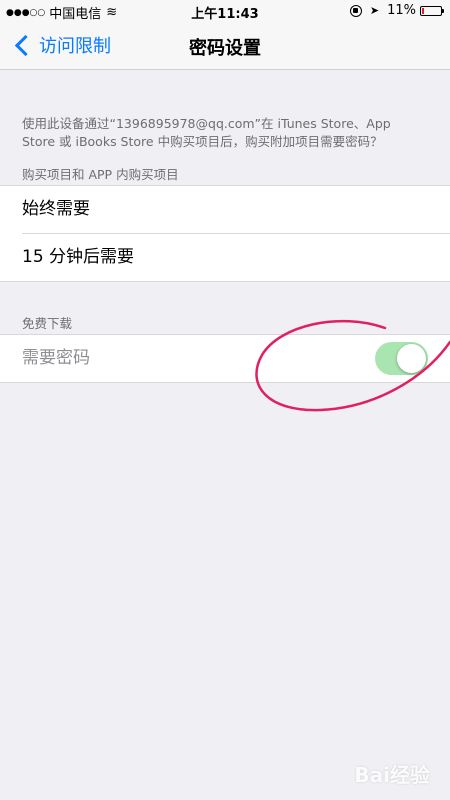 The width and height of the screenshot is (450, 800). What do you see at coordinates (411, 358) in the screenshot?
I see `toggle-knob` at bounding box center [411, 358].